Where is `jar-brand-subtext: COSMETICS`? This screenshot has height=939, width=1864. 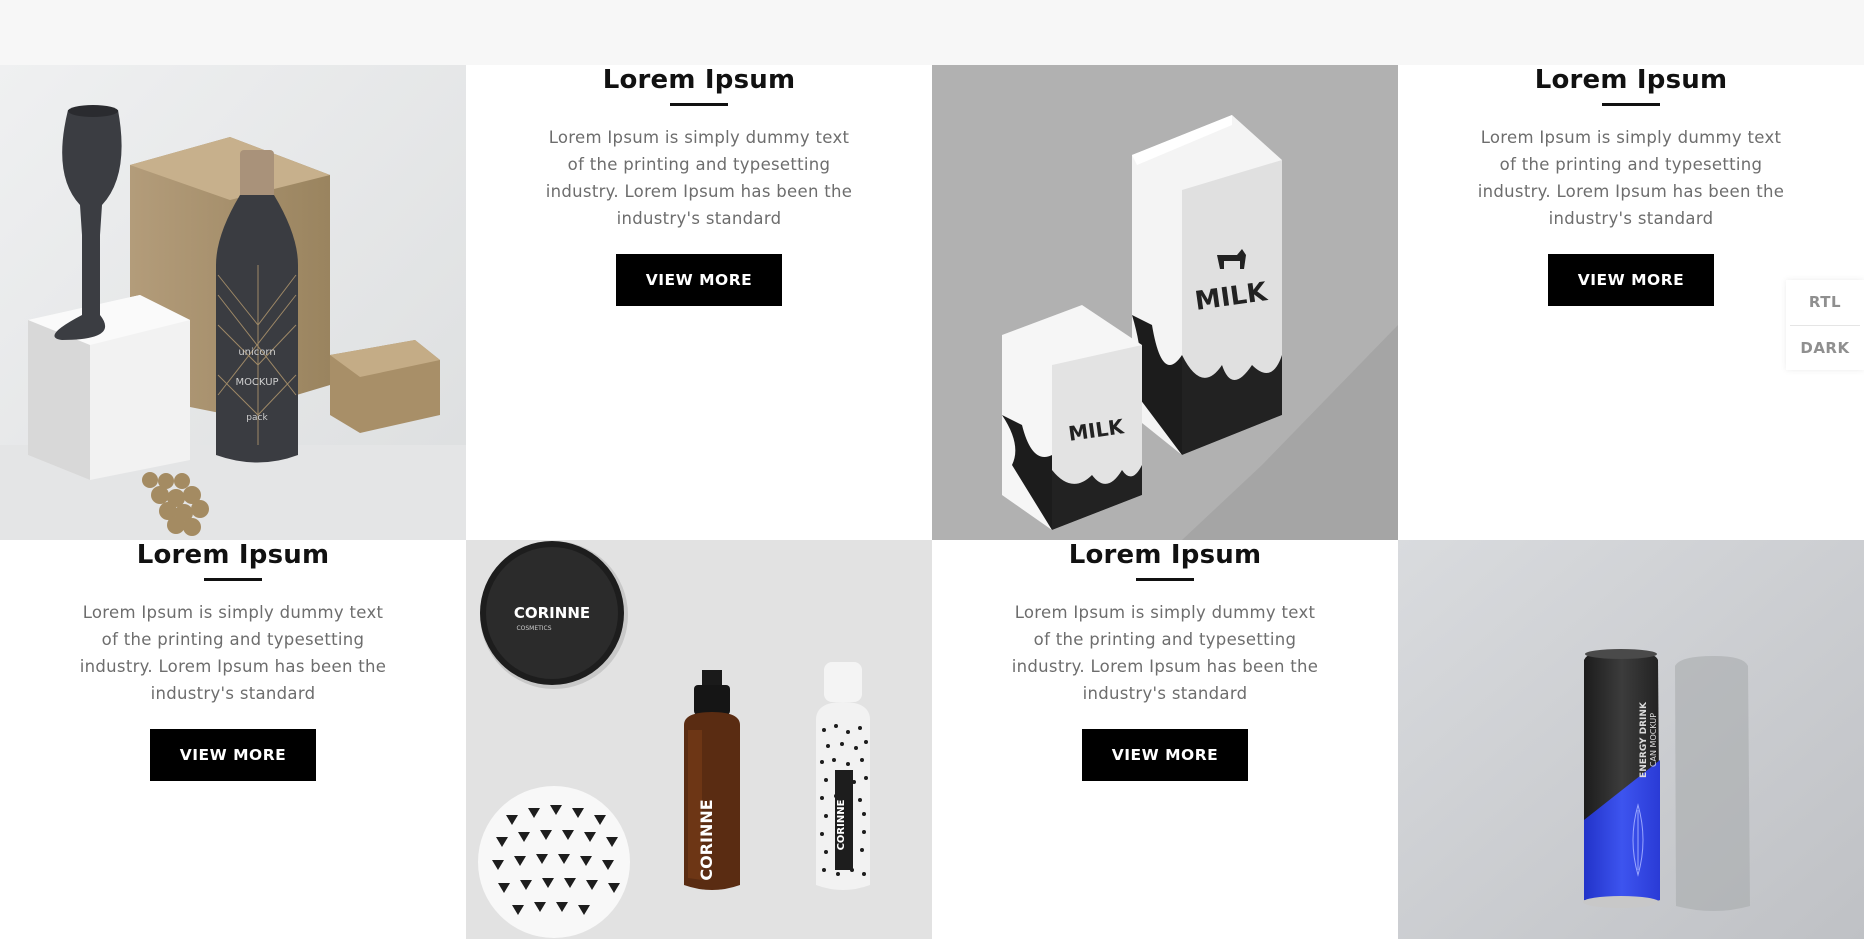 jar-brand-subtext: COSMETICS is located at coordinates (533, 628).